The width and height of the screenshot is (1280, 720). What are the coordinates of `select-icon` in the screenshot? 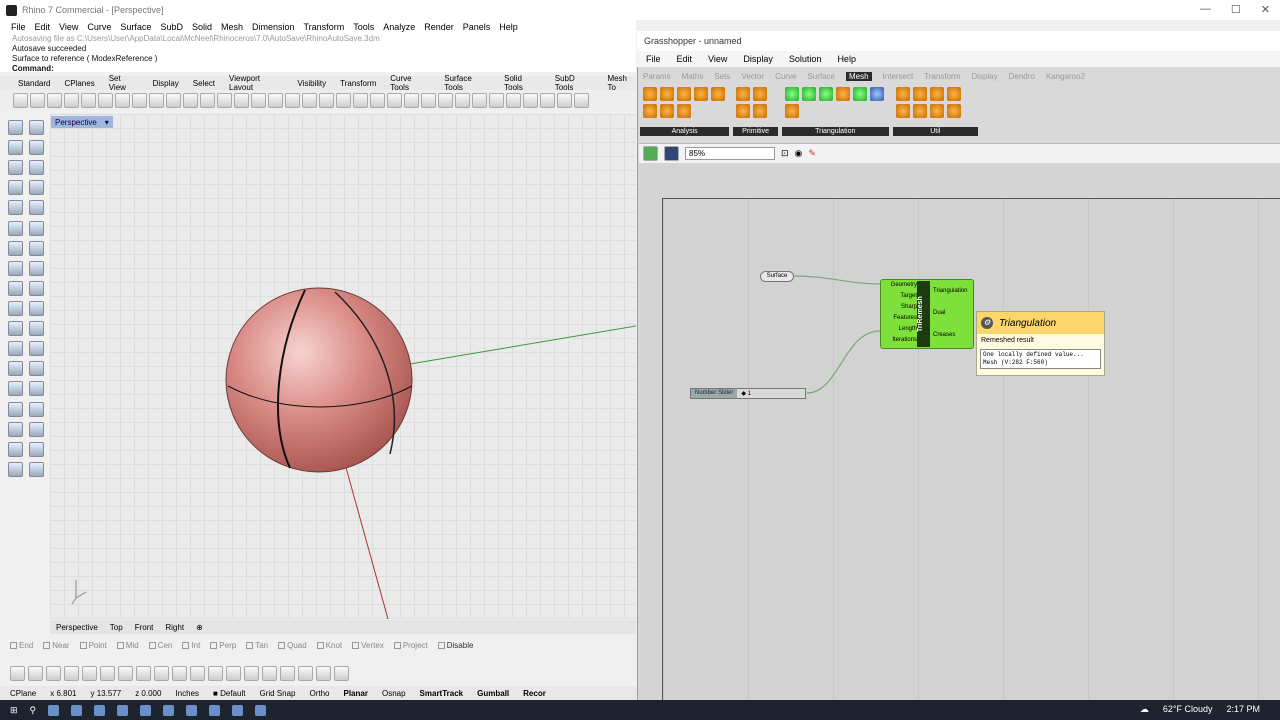 It's located at (326, 100).